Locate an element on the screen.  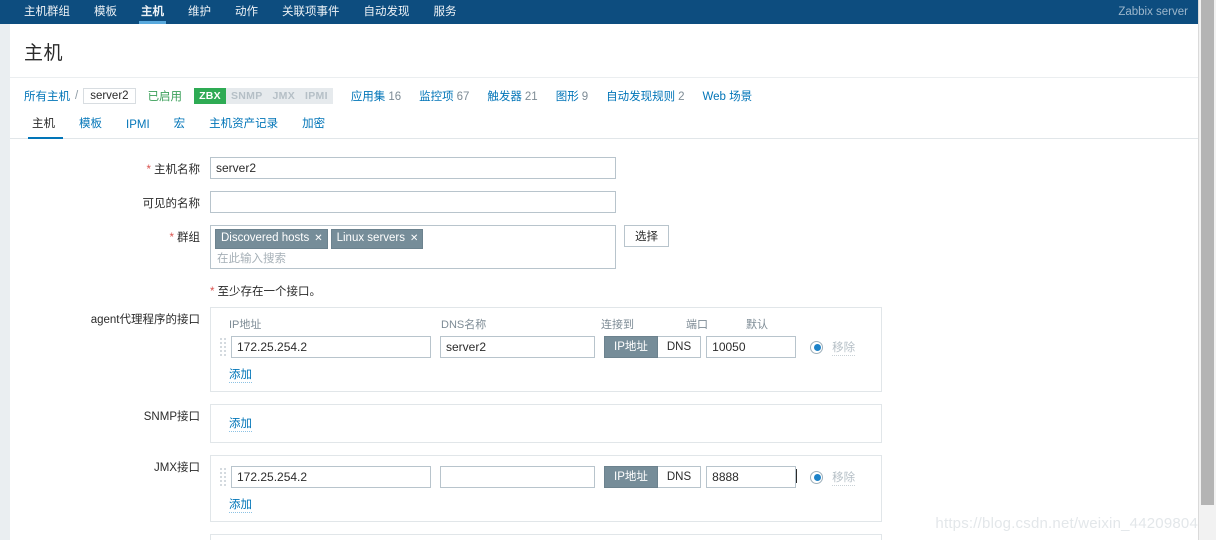
jmx-port-wrapper is located at coordinates (749, 477).